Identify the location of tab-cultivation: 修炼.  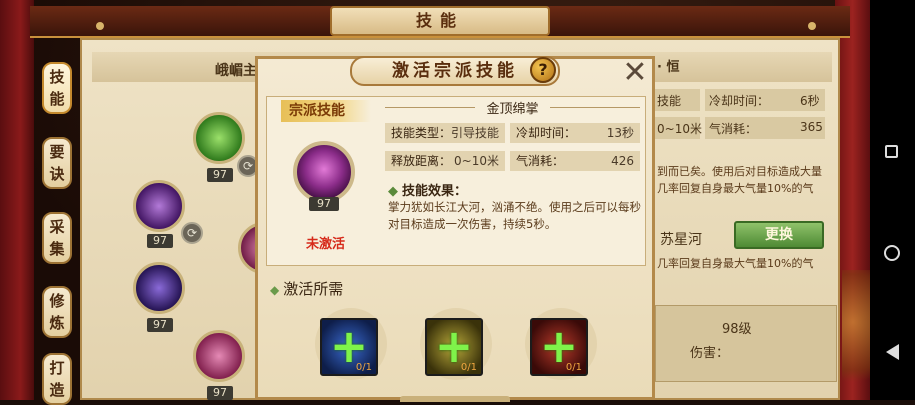
(57, 312).